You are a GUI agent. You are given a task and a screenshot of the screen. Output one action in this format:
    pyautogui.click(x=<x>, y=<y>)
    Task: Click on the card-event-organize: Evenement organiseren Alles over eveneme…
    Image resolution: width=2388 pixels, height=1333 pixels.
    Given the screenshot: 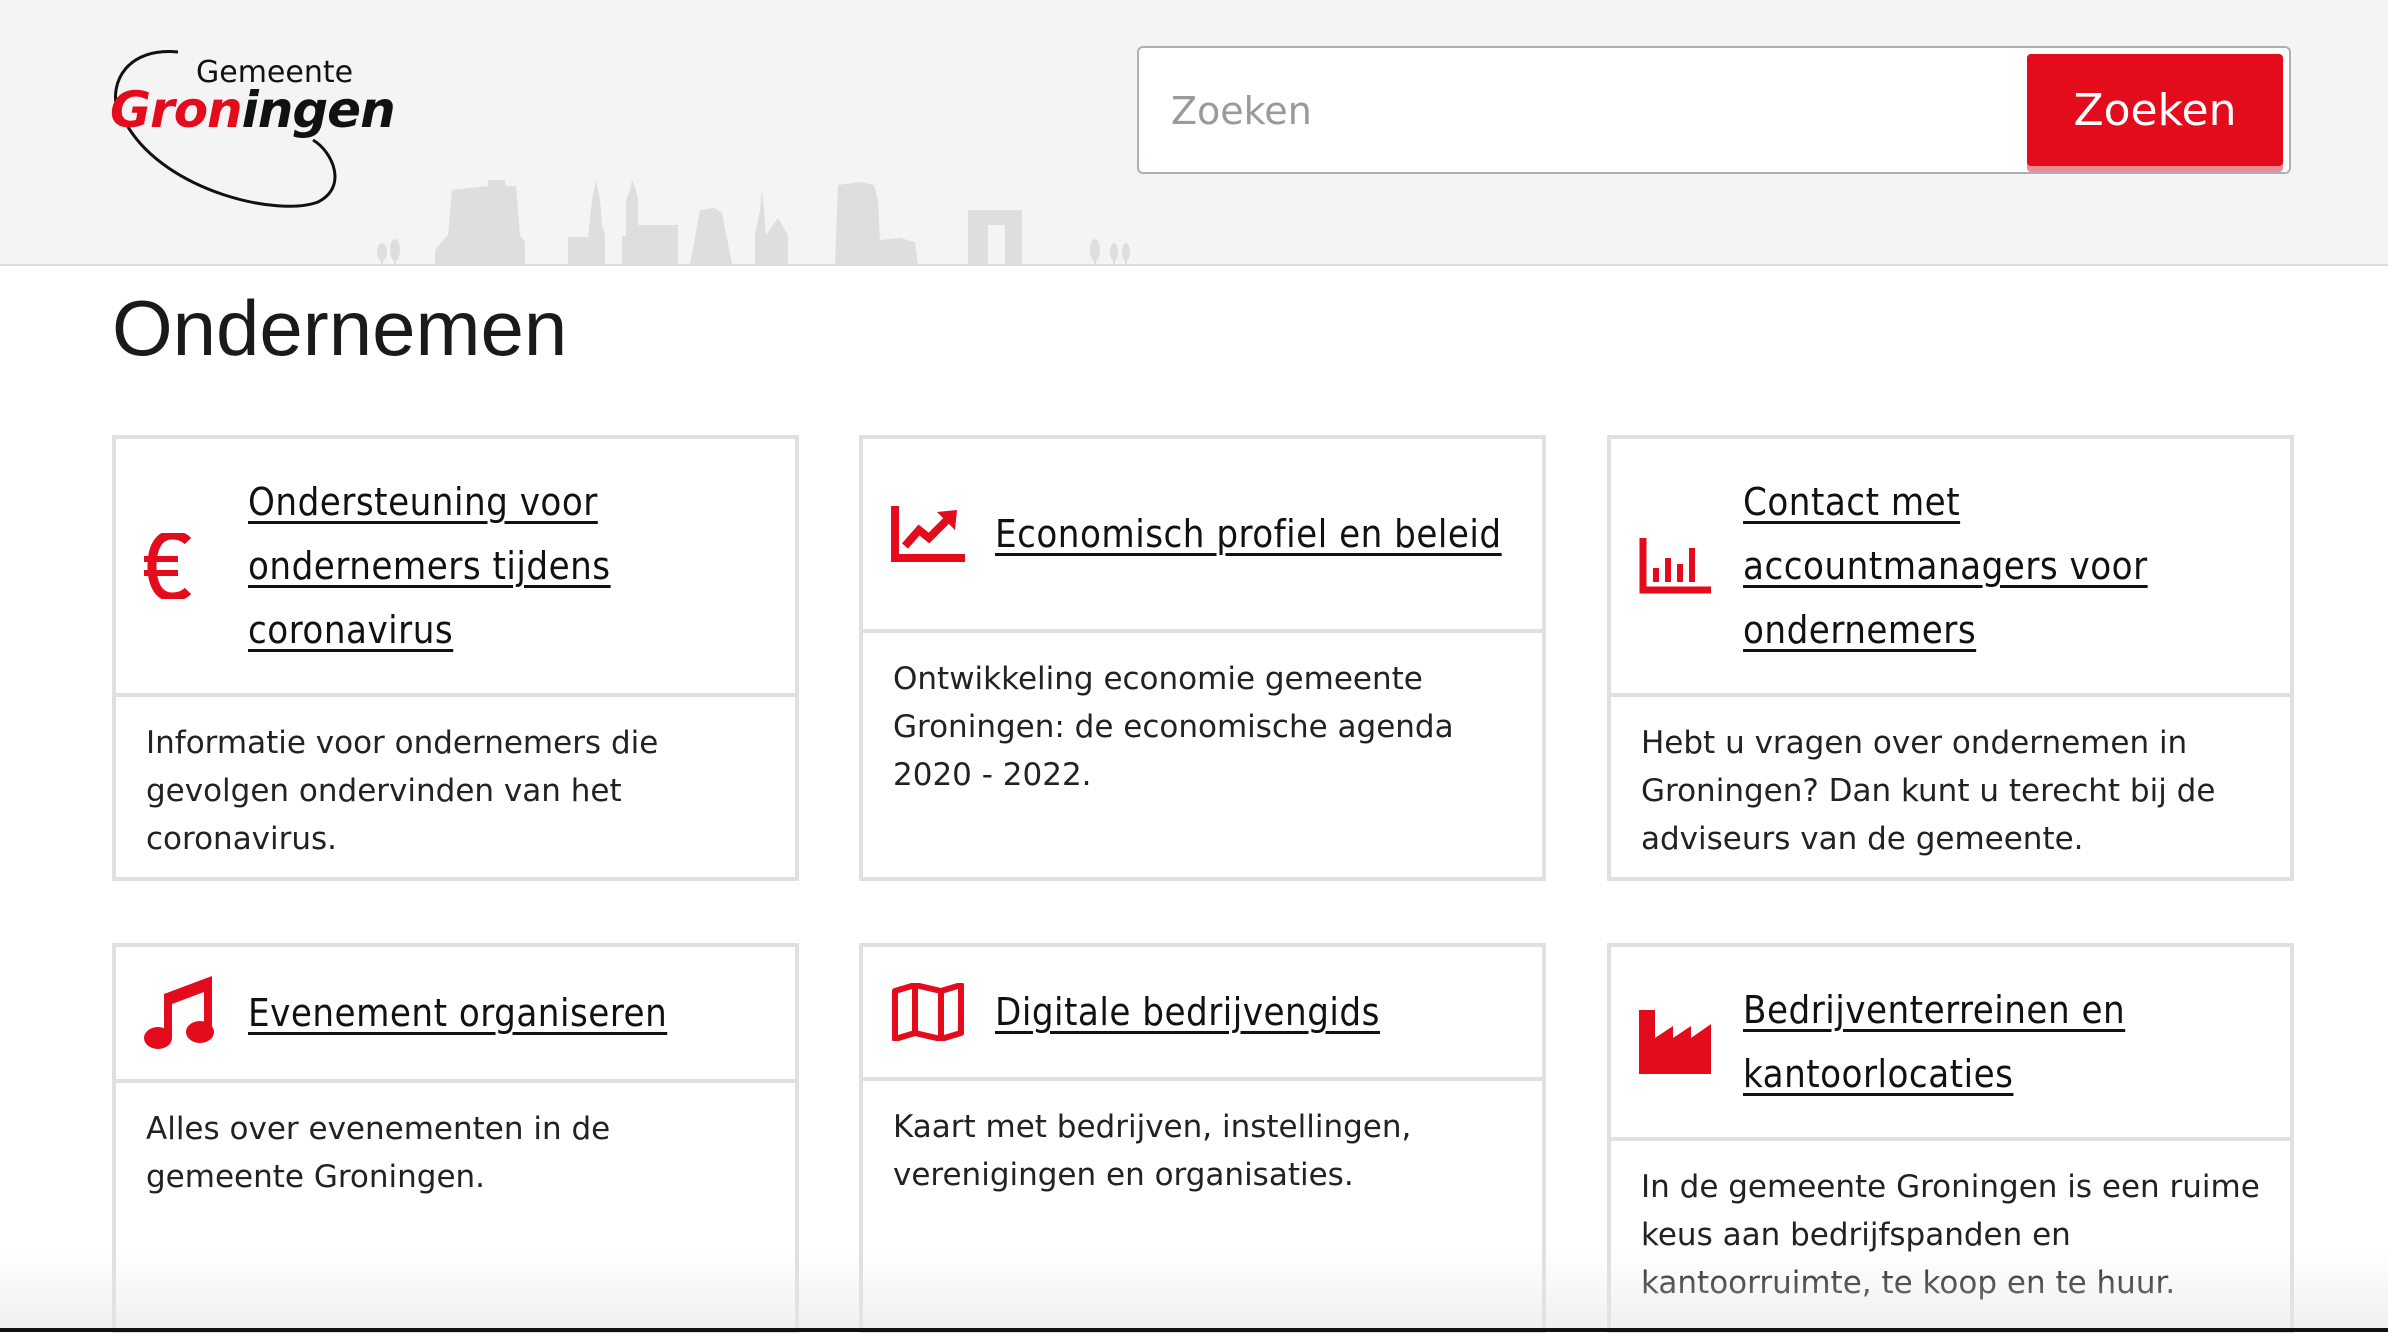 What is the action you would take?
    pyautogui.click(x=455, y=1138)
    